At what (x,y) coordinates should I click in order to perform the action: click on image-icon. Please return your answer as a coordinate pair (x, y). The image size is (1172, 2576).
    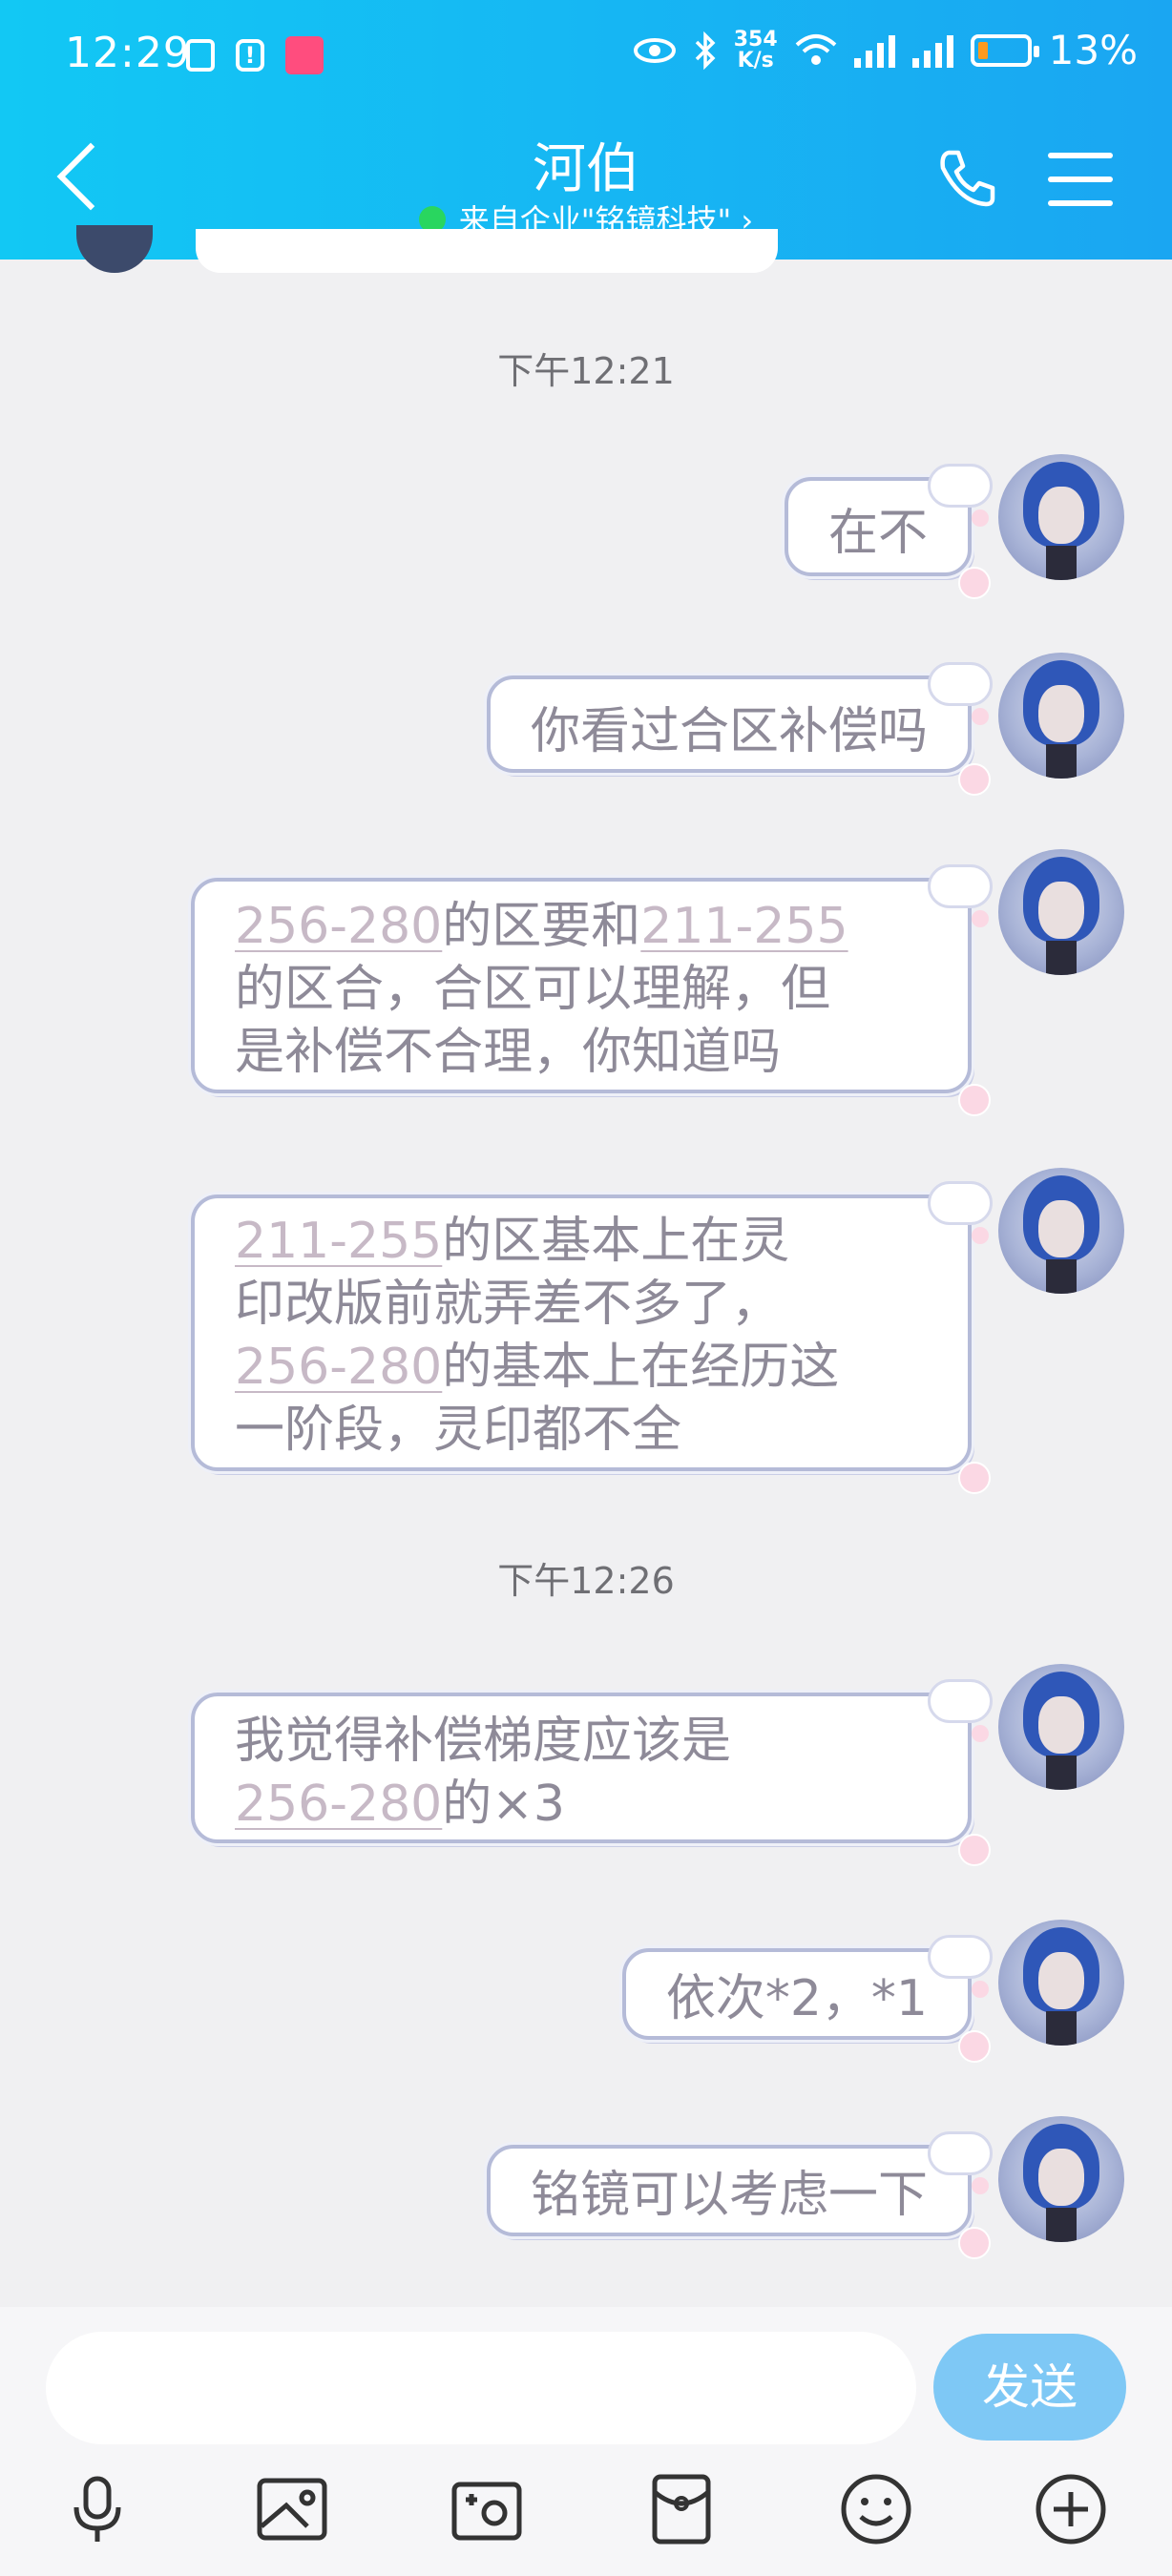
    Looking at the image, I should click on (292, 2509).